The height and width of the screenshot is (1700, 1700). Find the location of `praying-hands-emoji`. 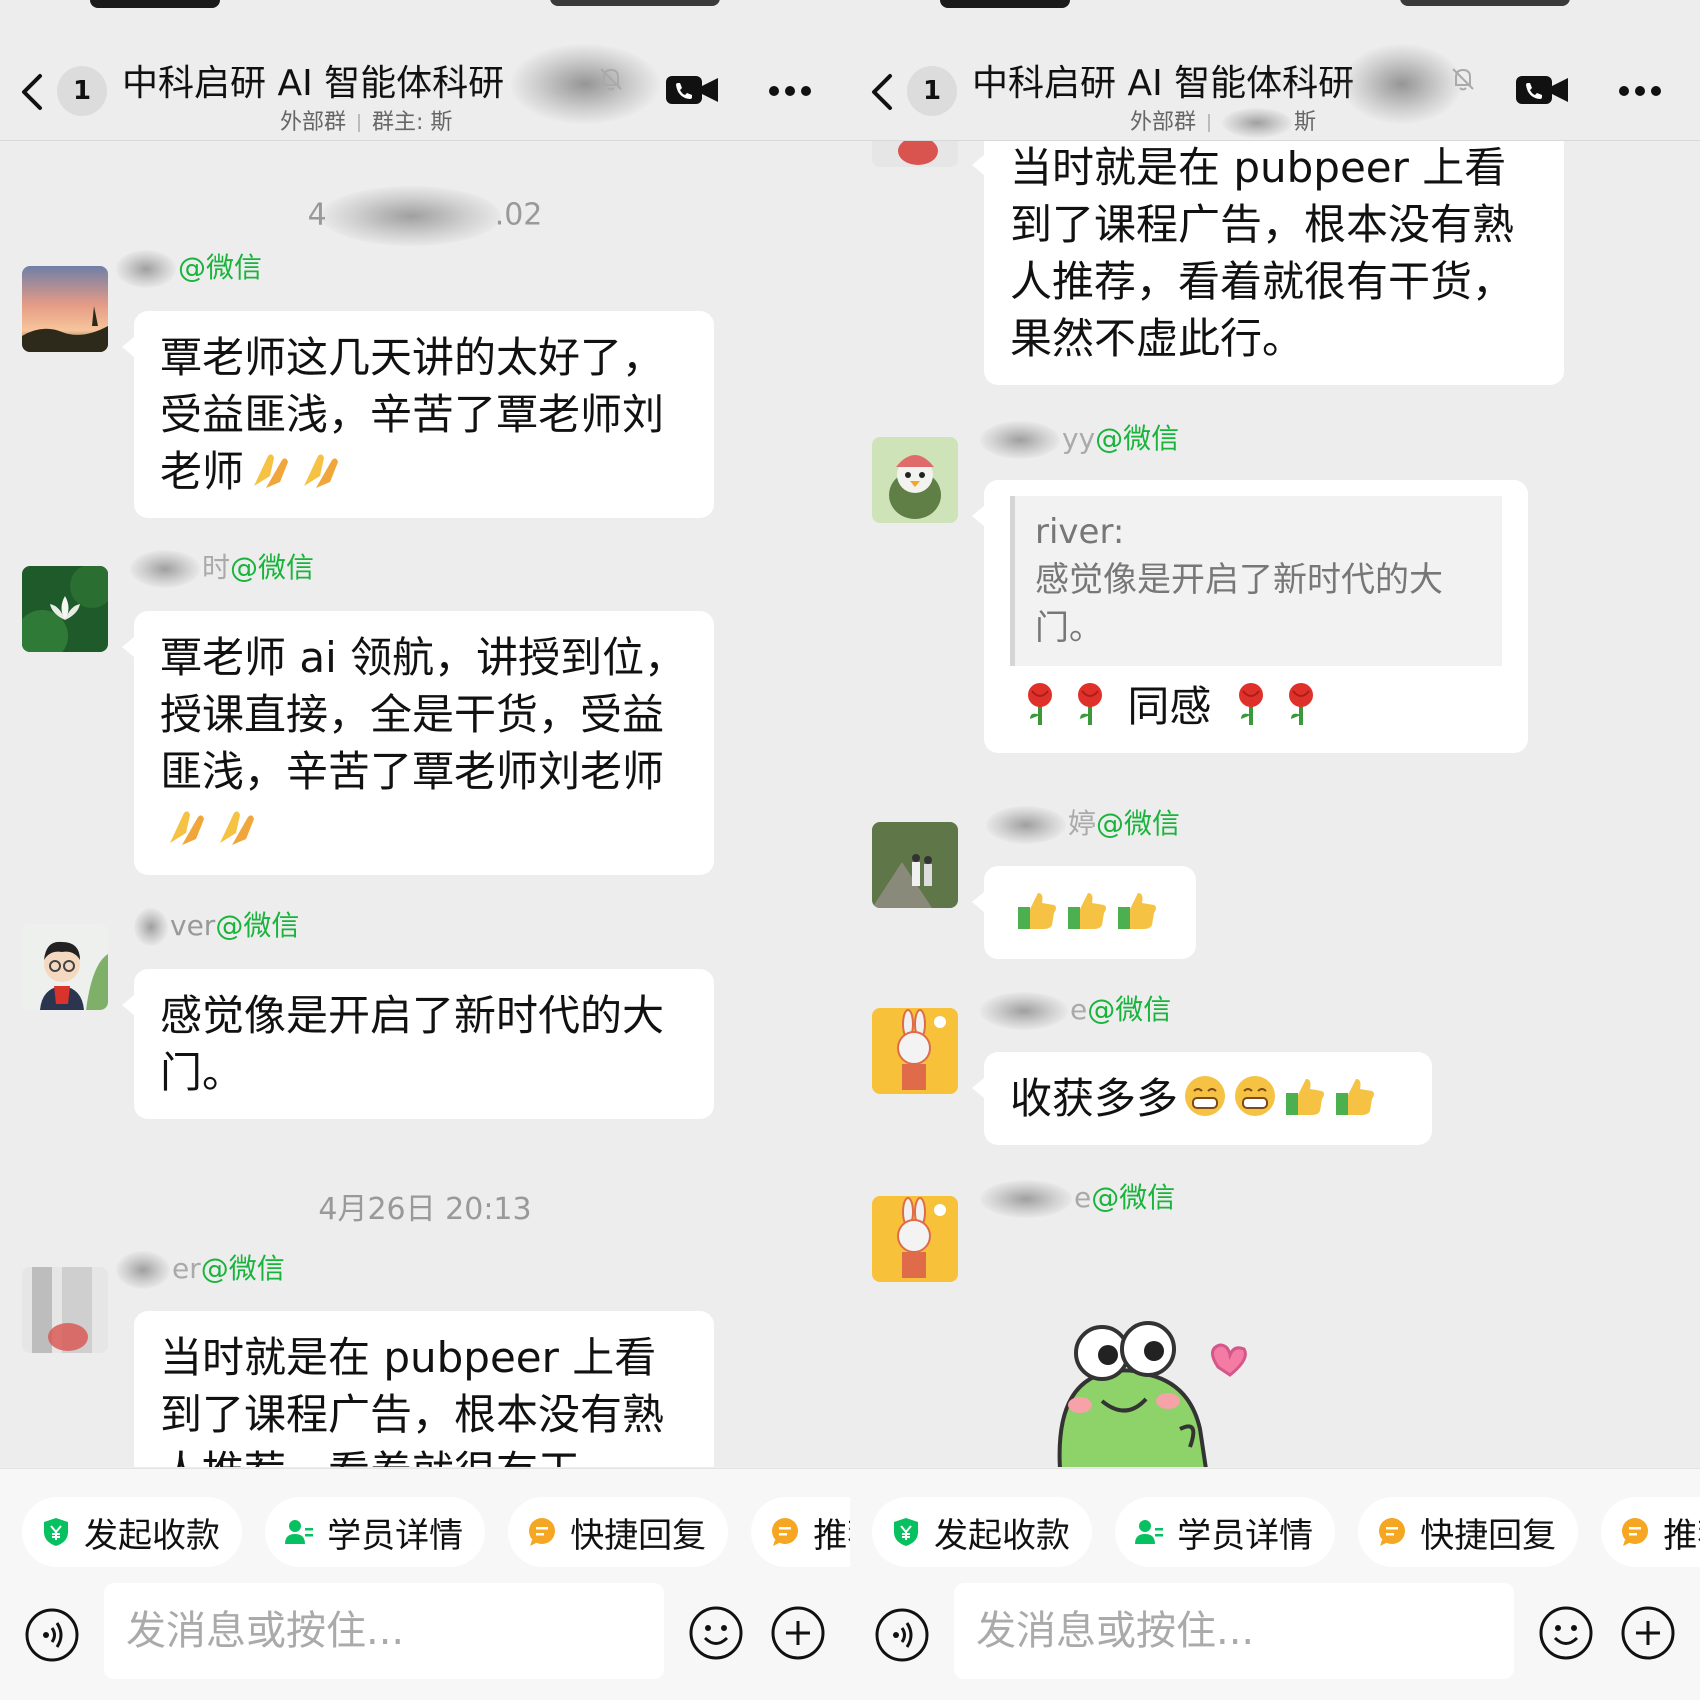

praying-hands-emoji is located at coordinates (237, 828).